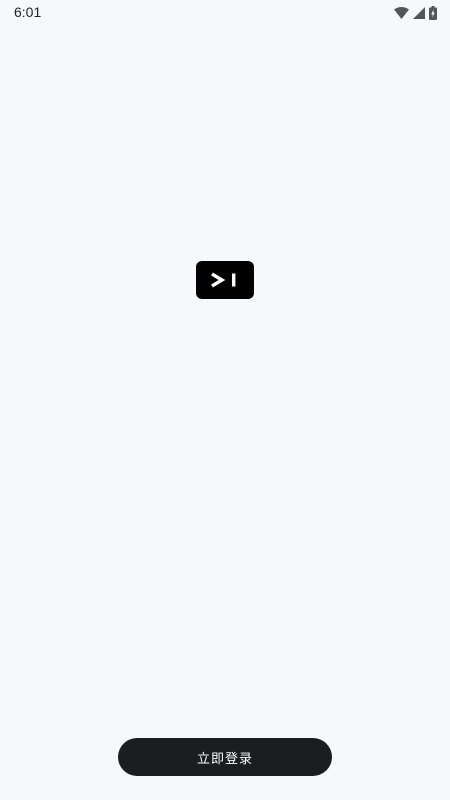 This screenshot has width=450, height=800. Describe the element at coordinates (225, 13) in the screenshot. I see `status-bar: 6:01` at that location.